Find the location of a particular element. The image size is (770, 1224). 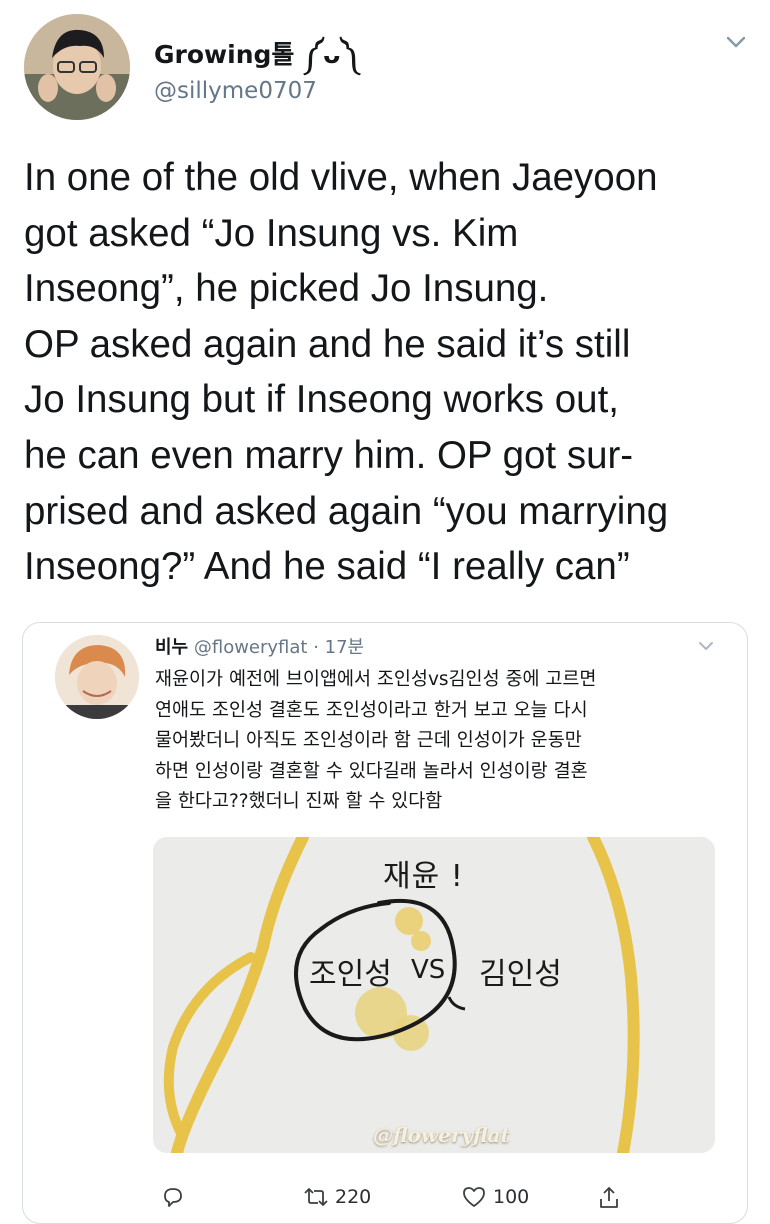

tweet-text-line: he can even marry him. OP got sur- is located at coordinates (329, 455).